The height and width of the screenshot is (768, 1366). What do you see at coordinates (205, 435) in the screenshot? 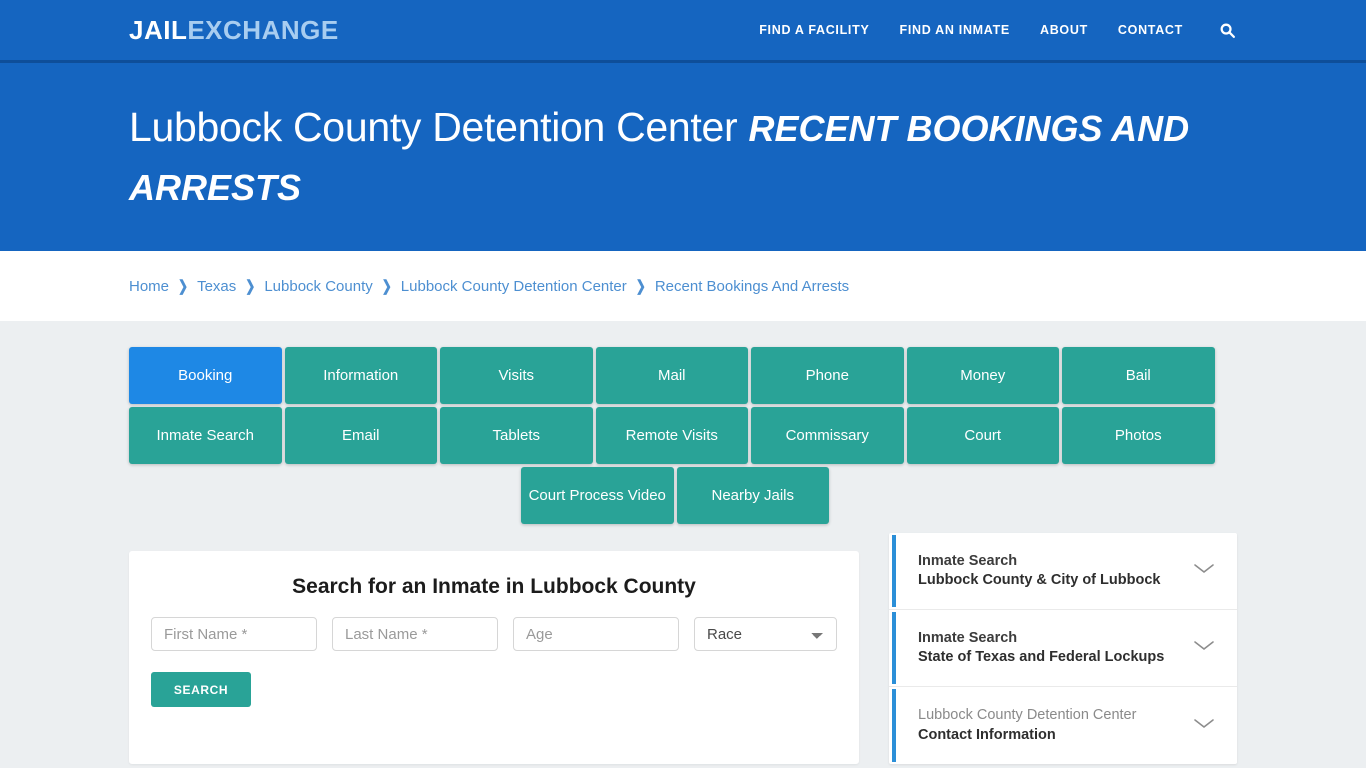
I see `tab-inmate-search: Inmate Search` at bounding box center [205, 435].